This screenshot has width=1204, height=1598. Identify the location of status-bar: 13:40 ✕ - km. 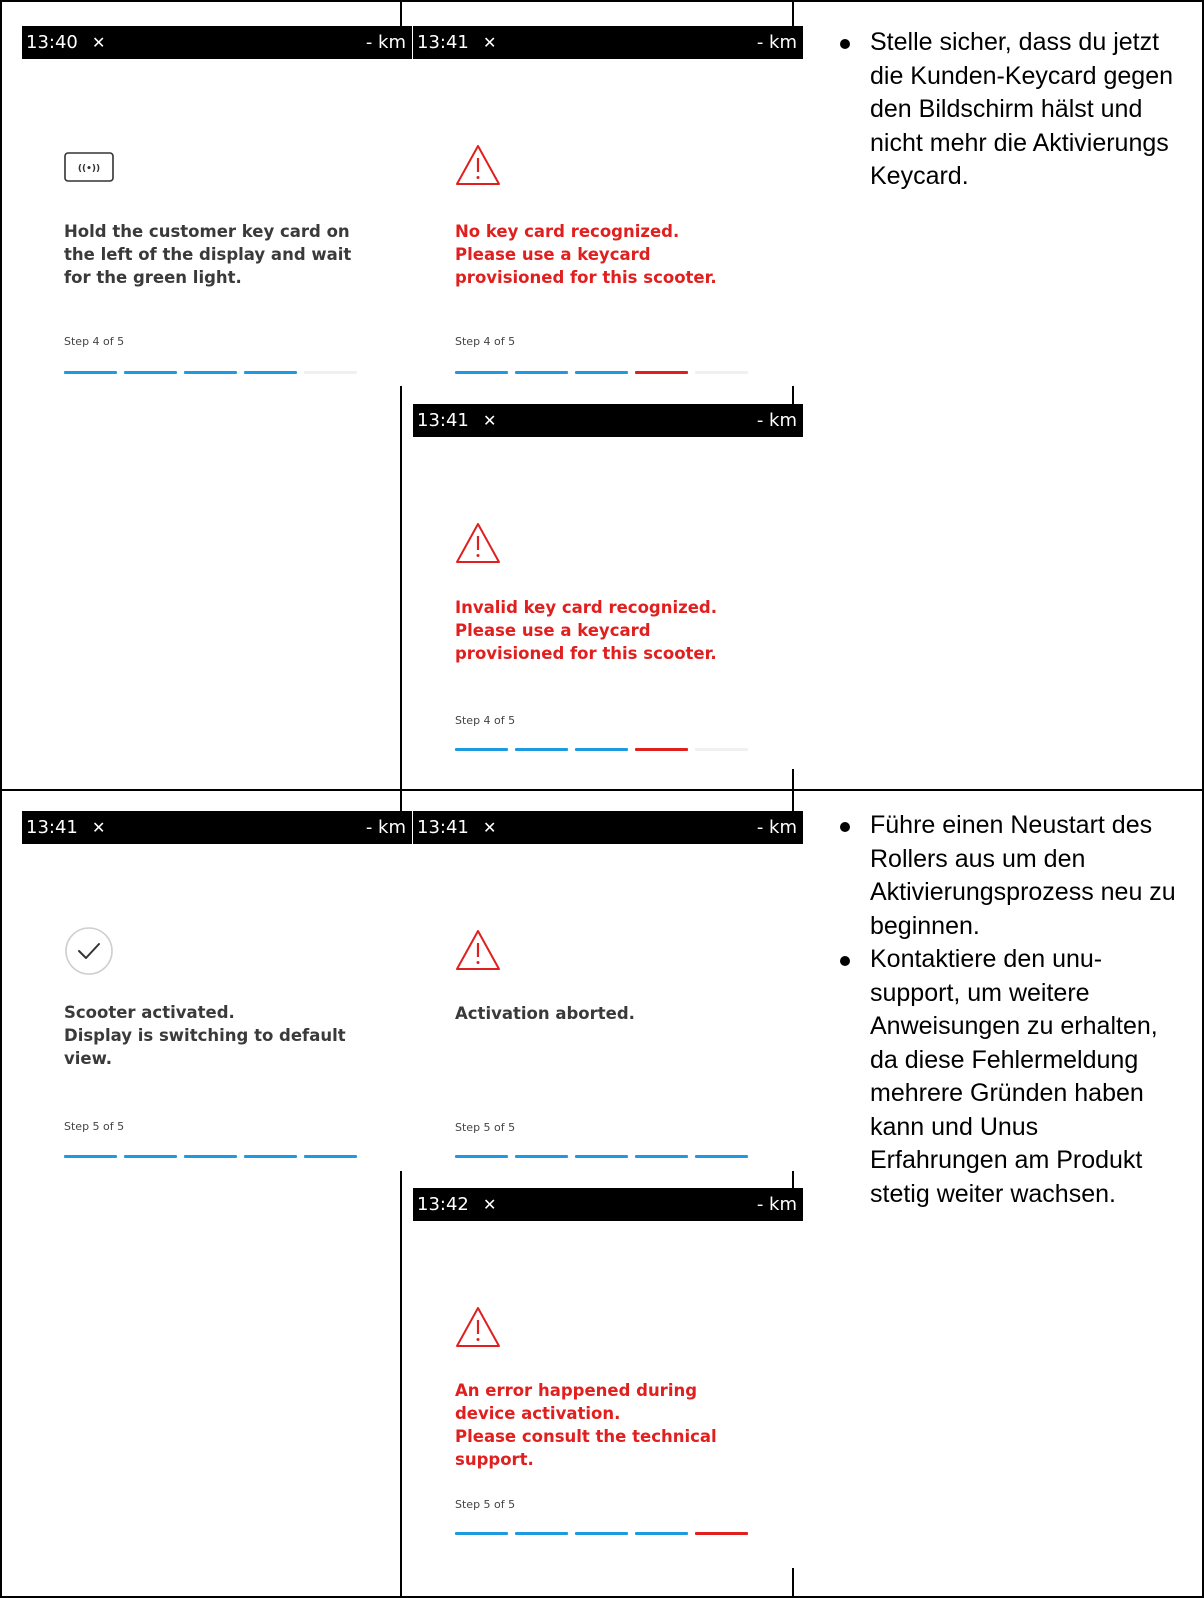
(217, 42).